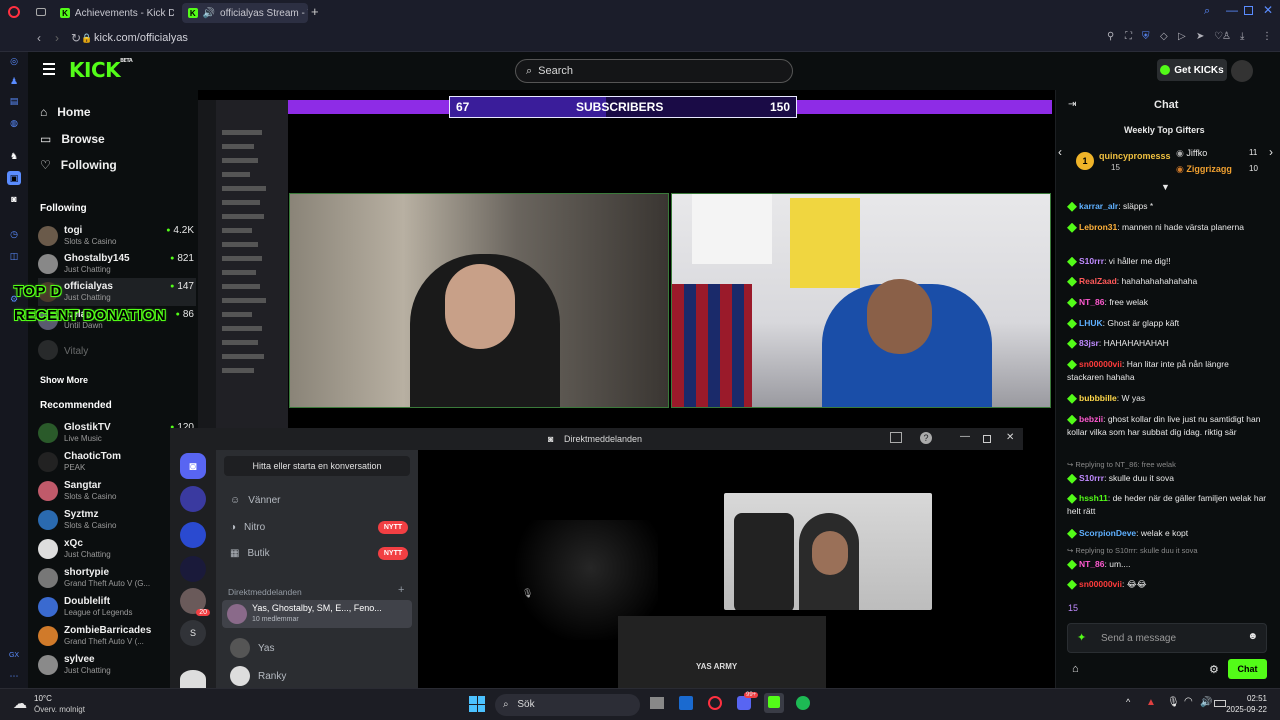 The height and width of the screenshot is (720, 1280). Describe the element at coordinates (1188, 701) in the screenshot. I see `wifi-icon: ◠` at that location.